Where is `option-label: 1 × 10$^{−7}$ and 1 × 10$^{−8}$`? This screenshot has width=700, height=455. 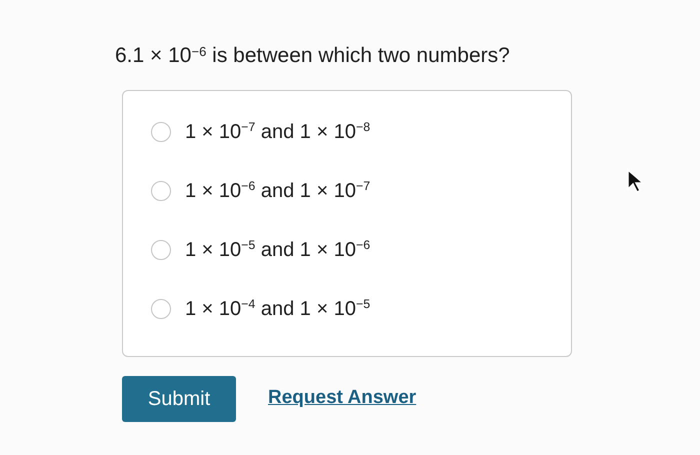
option-label: 1 × 10$^{−7}$ and 1 × 10$^{−8}$ is located at coordinates (277, 131).